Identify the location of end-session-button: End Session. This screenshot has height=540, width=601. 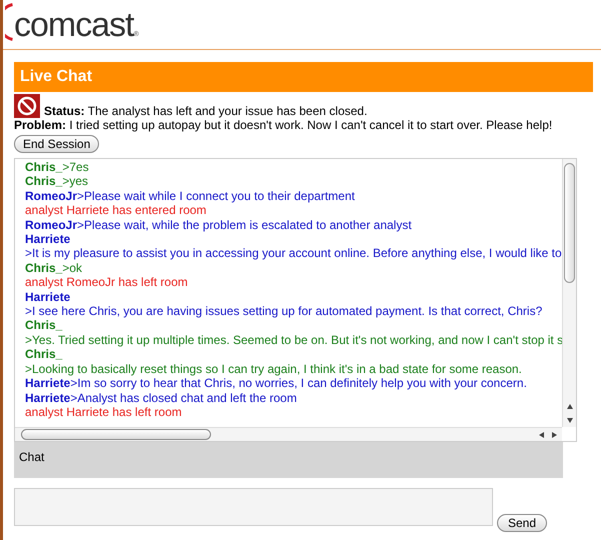
(57, 144).